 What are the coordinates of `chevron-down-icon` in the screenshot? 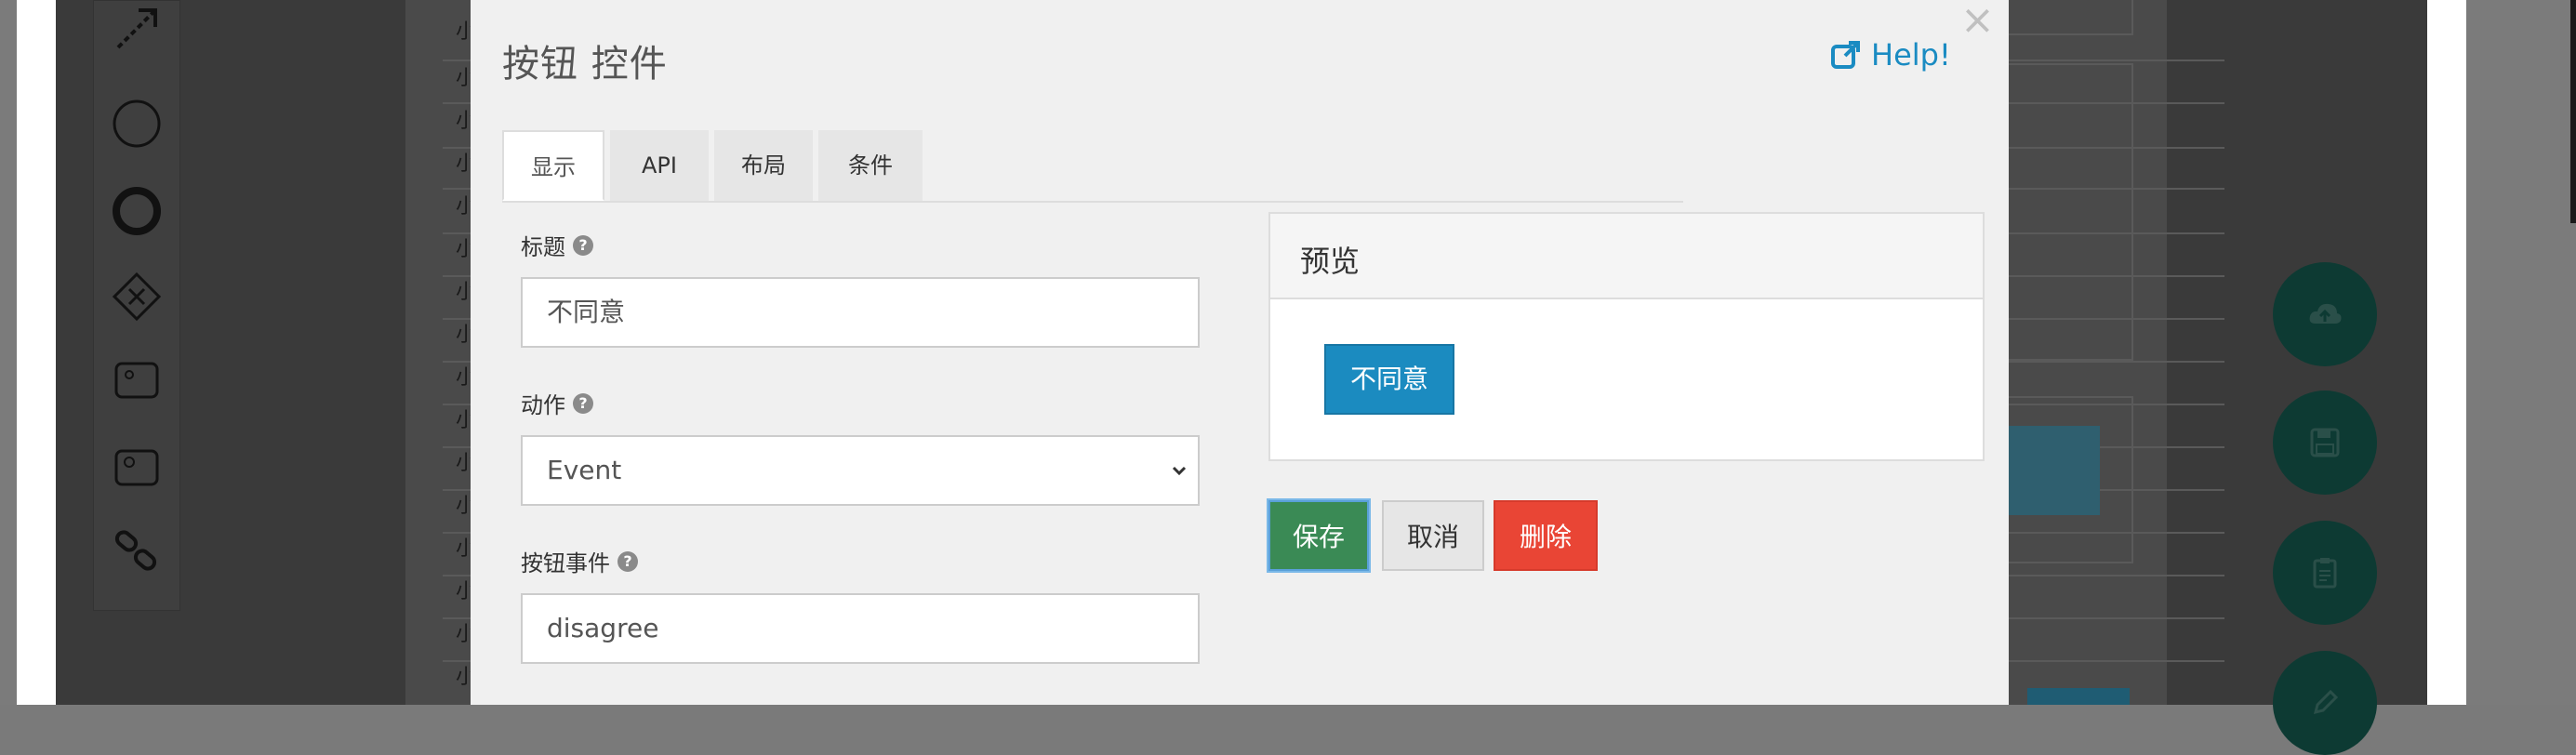 It's located at (1179, 471).